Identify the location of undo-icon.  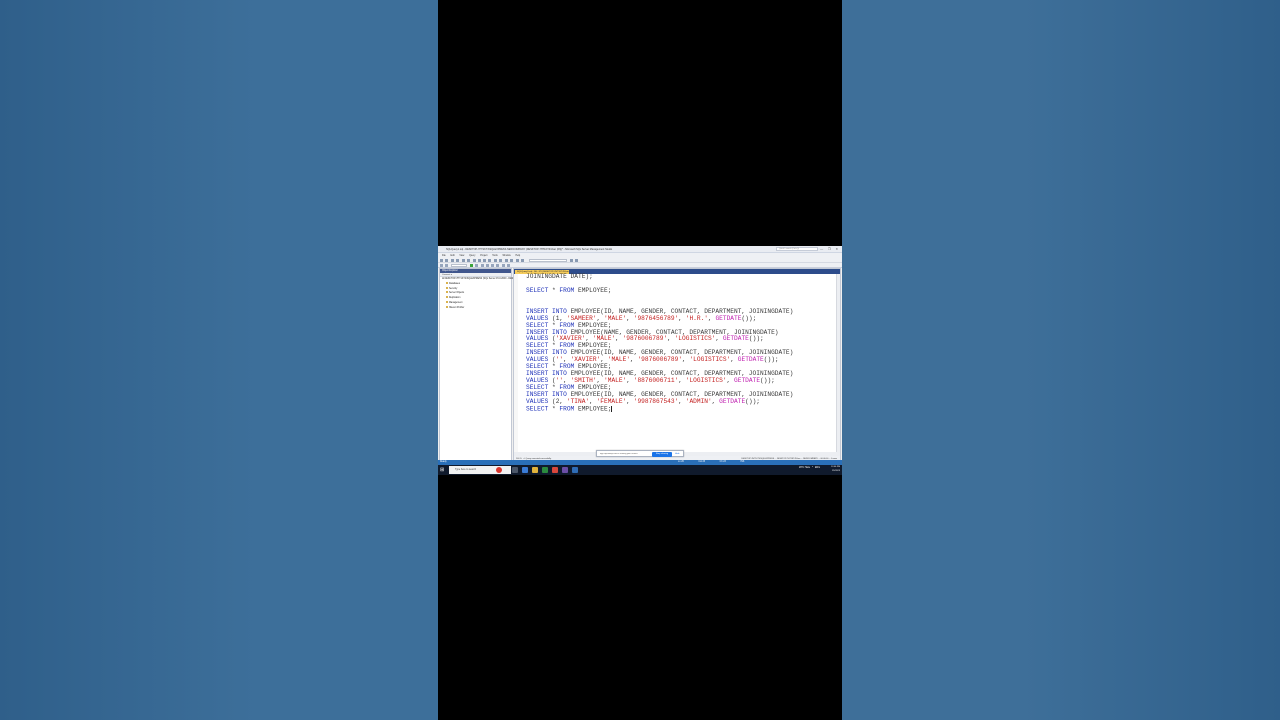
(517, 260).